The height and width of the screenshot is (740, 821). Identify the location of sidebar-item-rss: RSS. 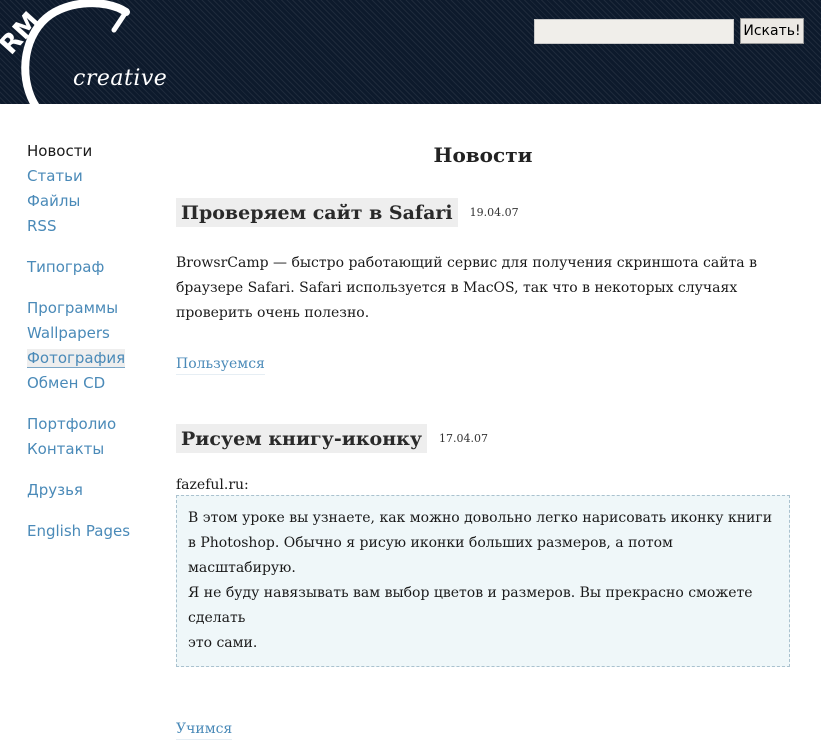
(92, 226).